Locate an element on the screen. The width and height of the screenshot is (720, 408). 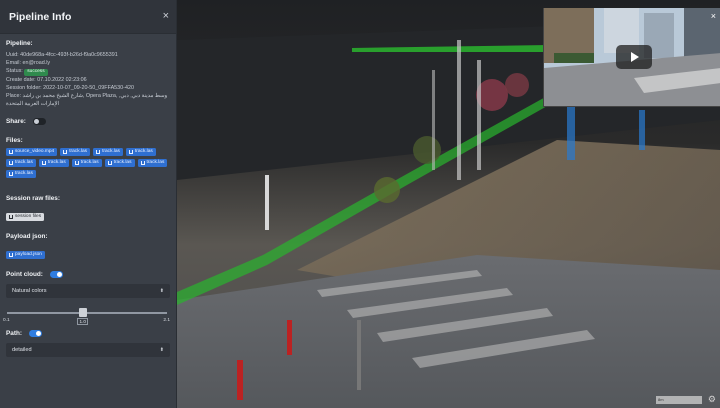
play-icon is located at coordinates (635, 57).